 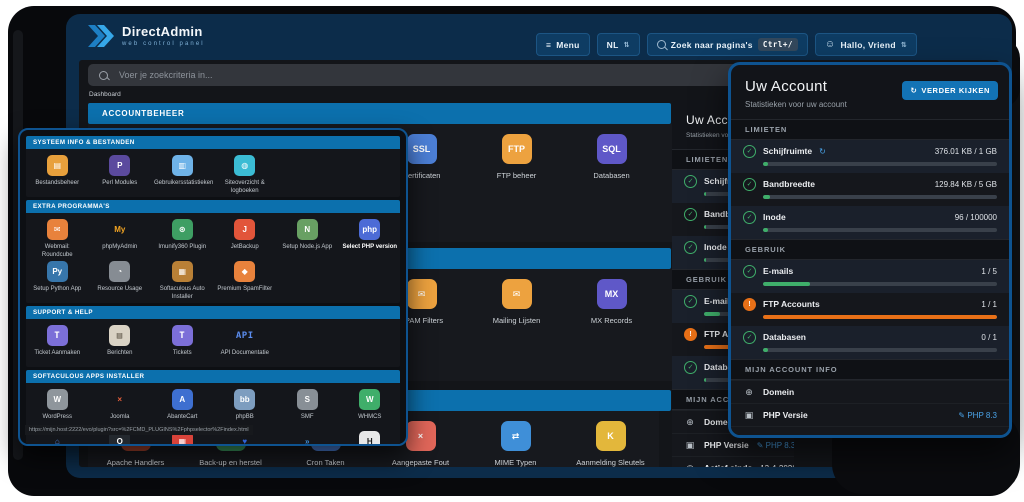 I want to click on overlay-shortcut: J JetBackup, so click(x=245, y=238).